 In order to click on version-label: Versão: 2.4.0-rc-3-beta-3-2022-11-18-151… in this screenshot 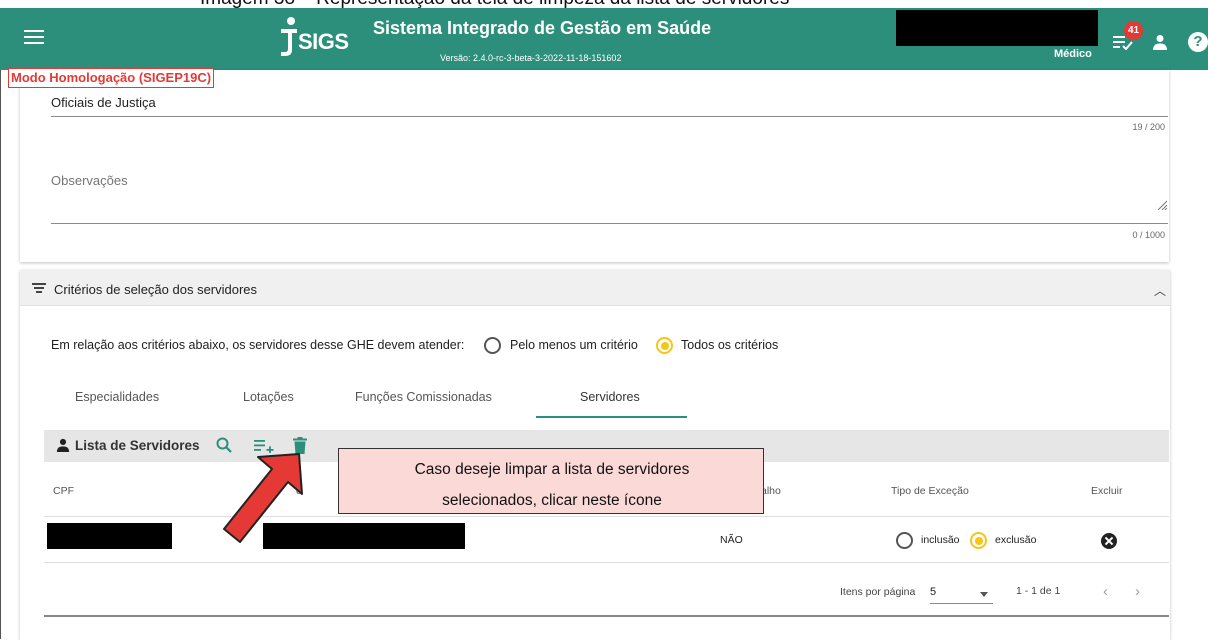, I will do `click(531, 58)`.